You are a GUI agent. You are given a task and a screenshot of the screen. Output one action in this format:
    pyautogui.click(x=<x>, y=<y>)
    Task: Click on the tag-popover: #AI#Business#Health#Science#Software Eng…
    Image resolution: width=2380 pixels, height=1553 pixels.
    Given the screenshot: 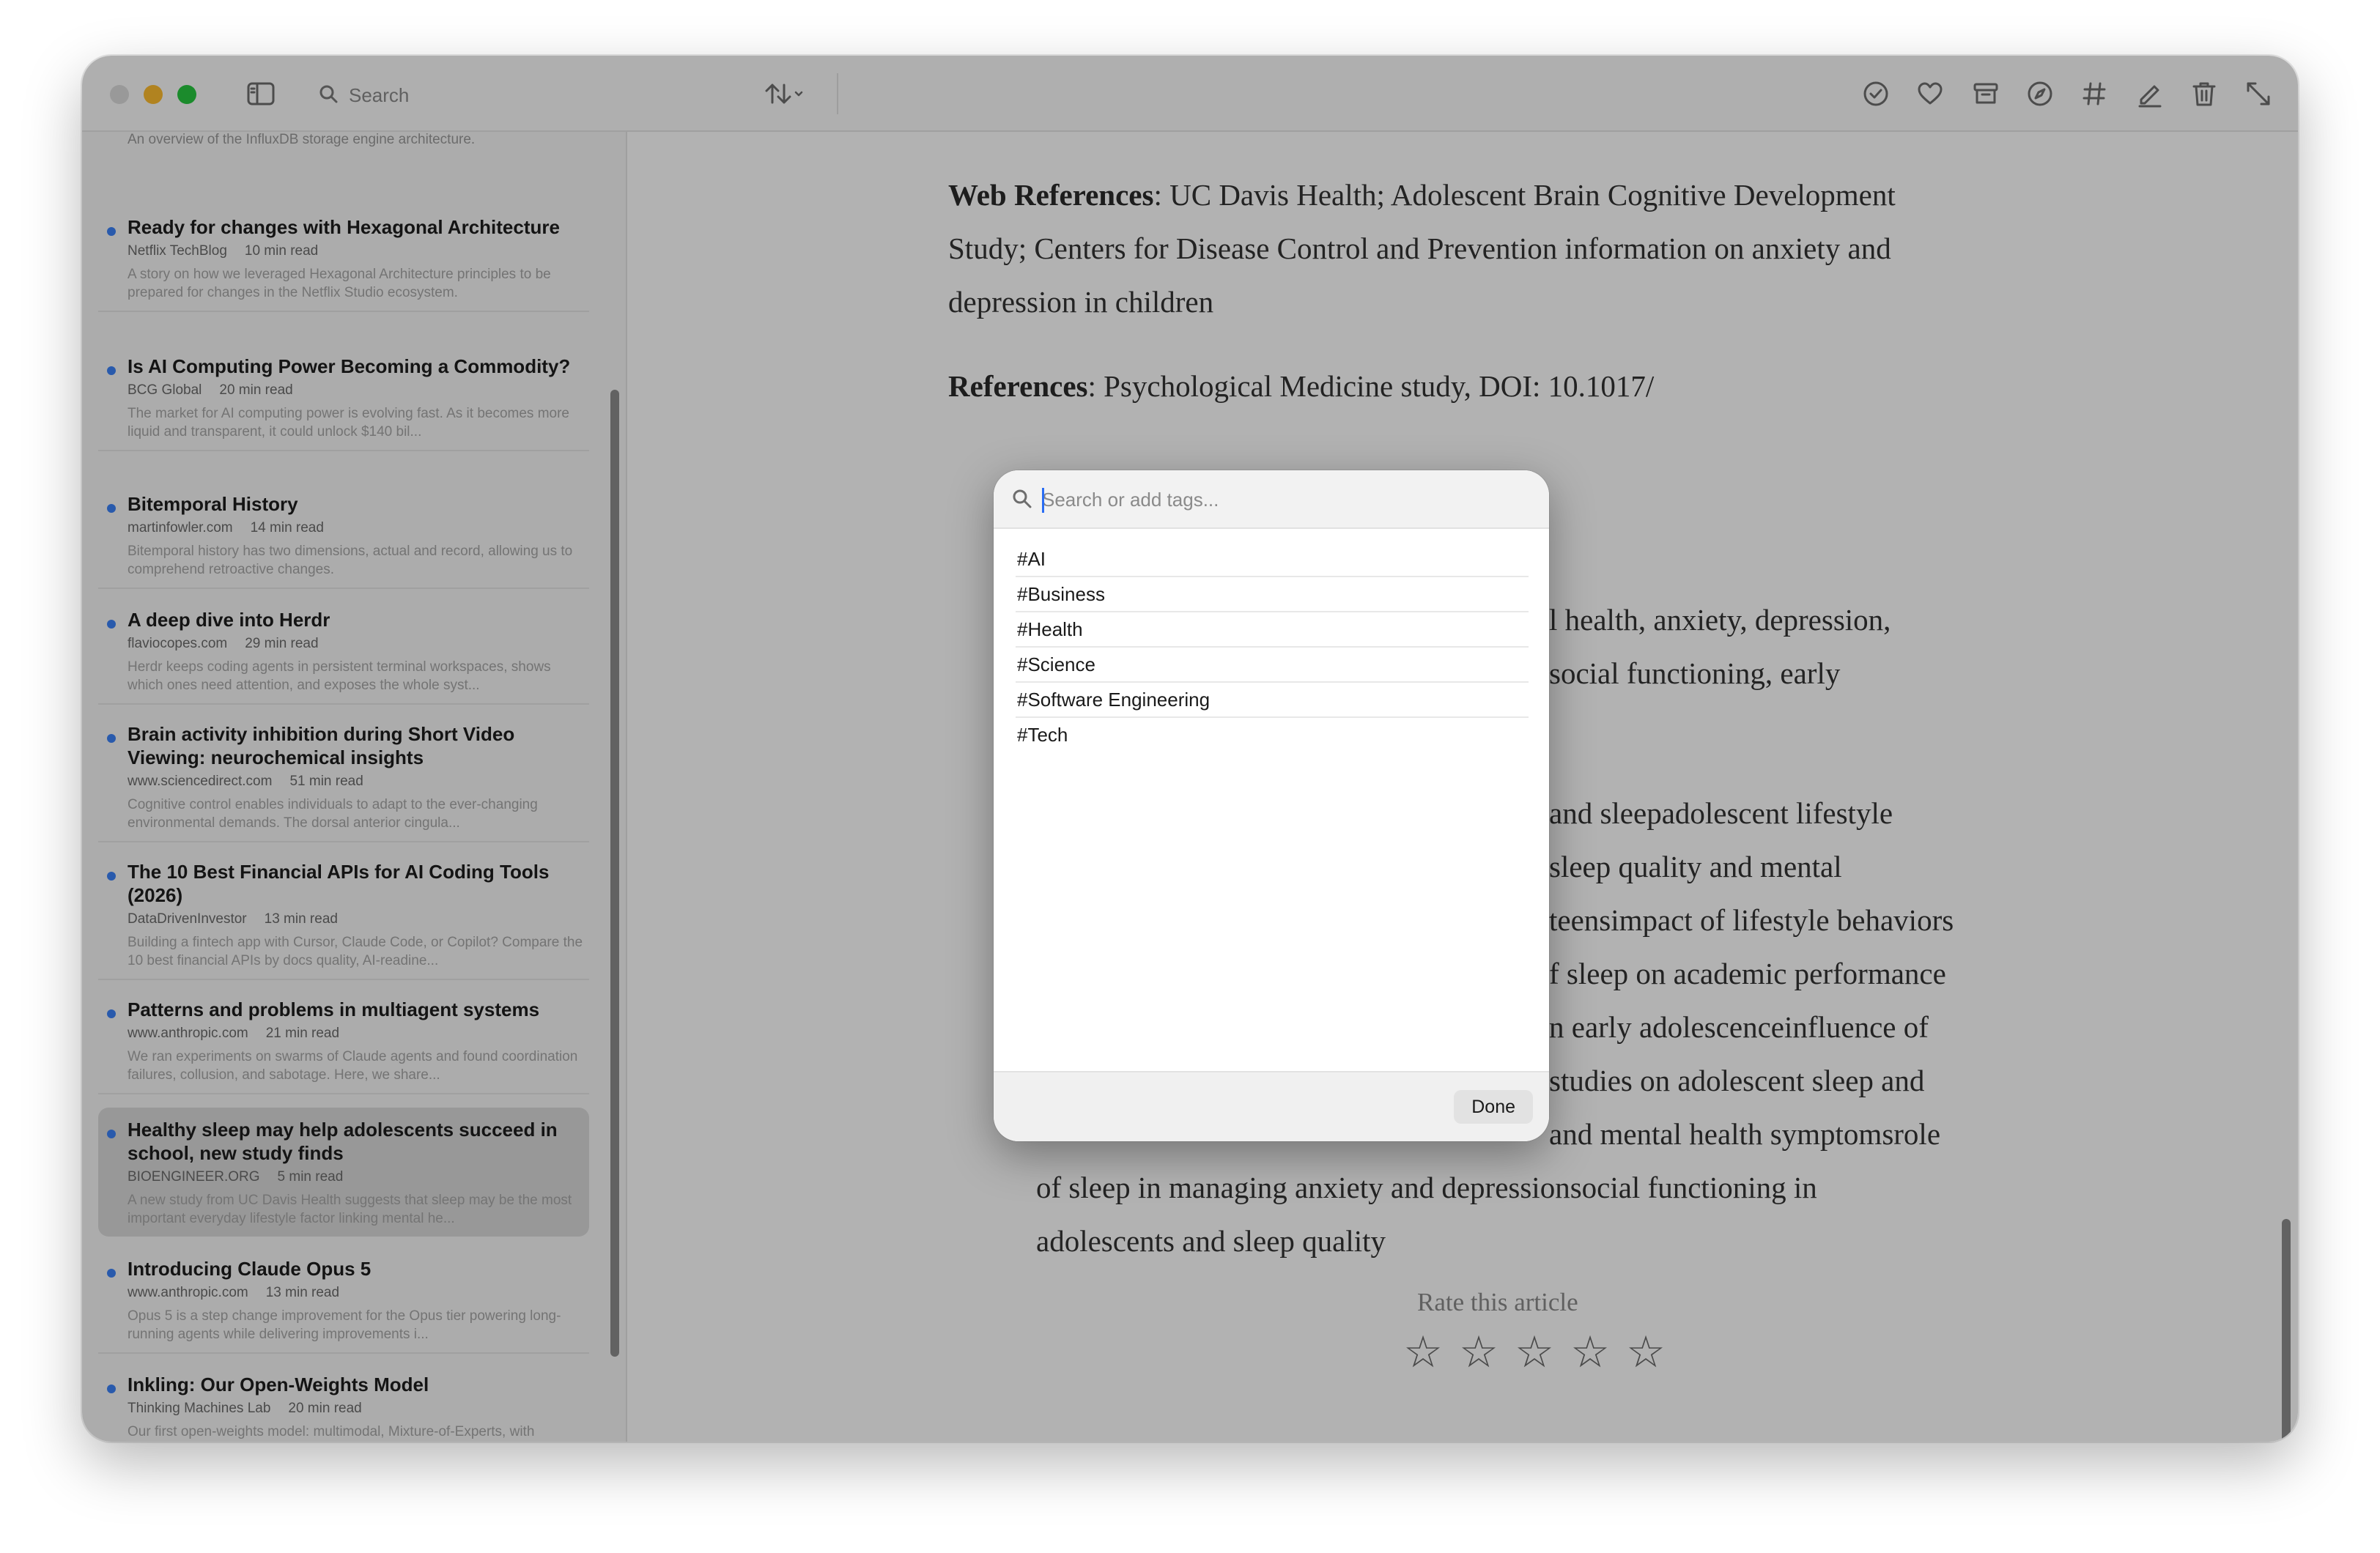 What is the action you would take?
    pyautogui.click(x=1271, y=806)
    